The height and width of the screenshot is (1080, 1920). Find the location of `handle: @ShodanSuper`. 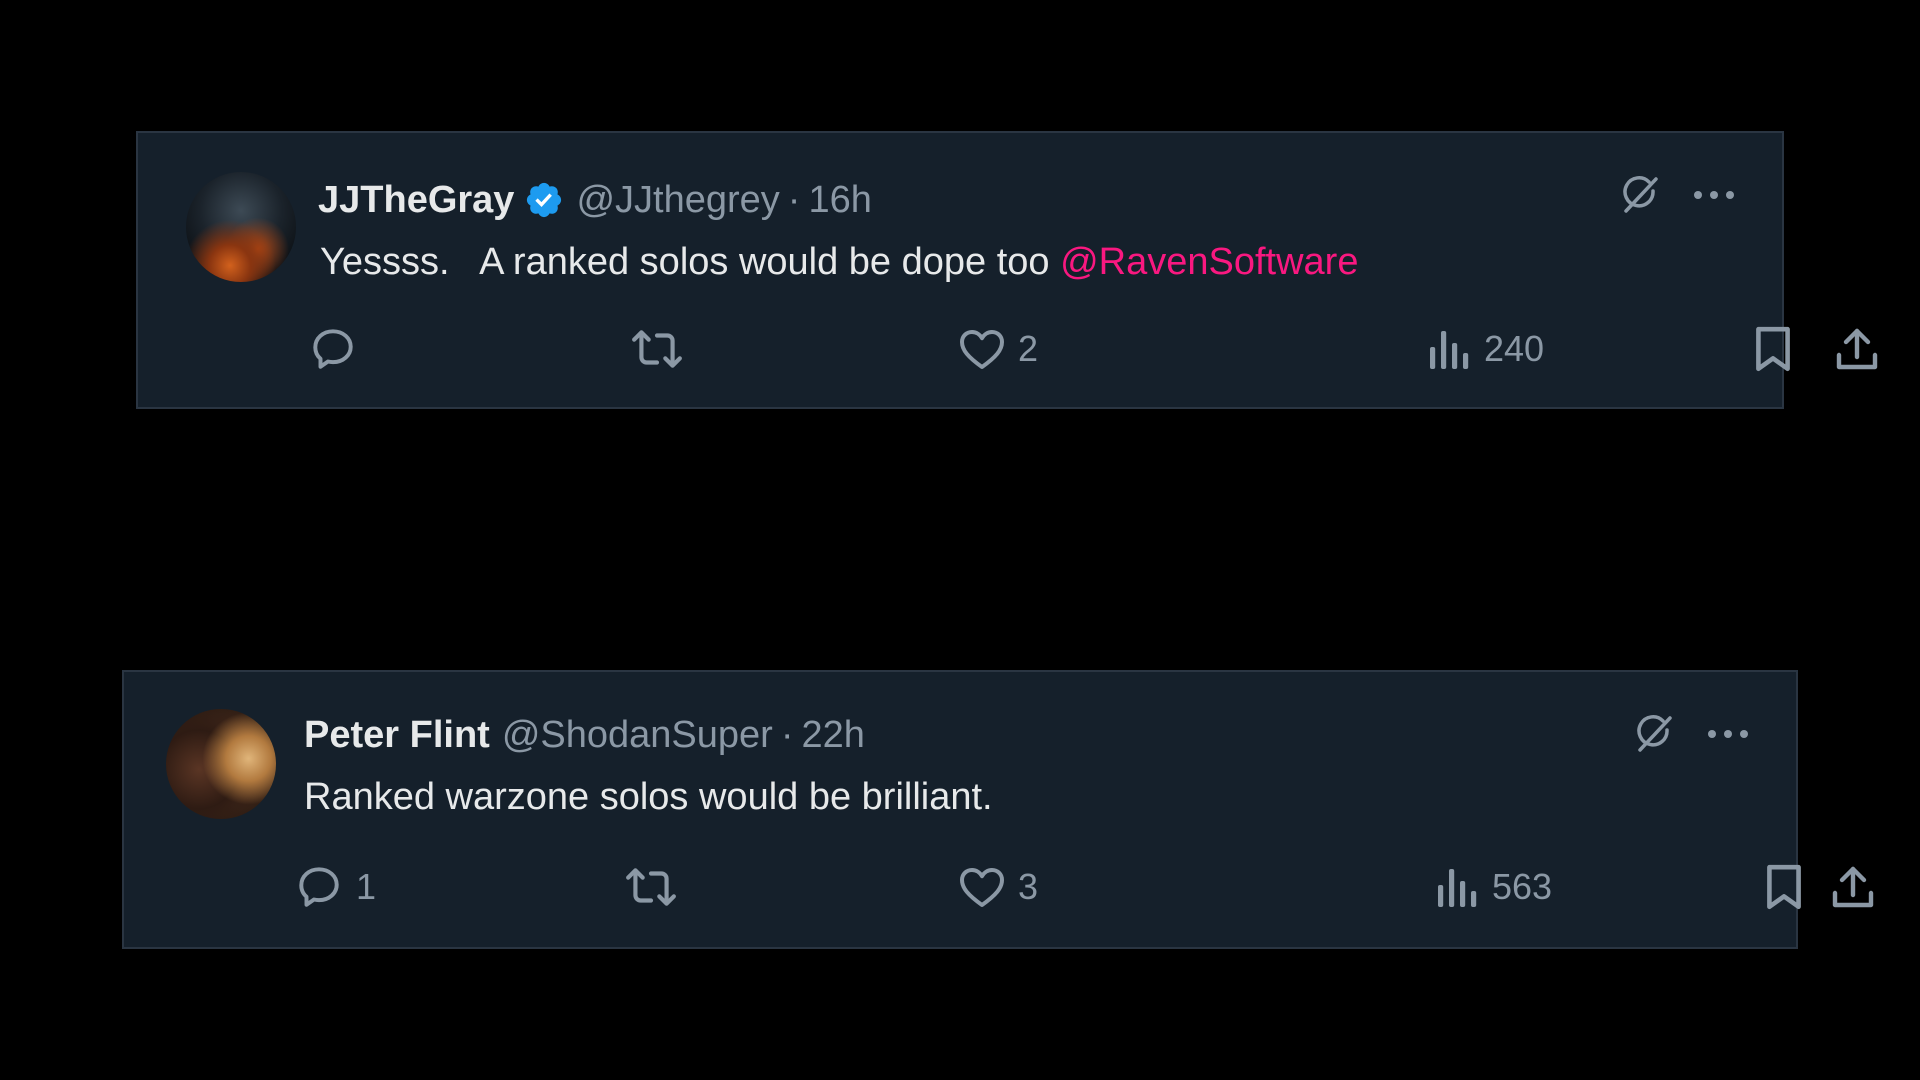

handle: @ShodanSuper is located at coordinates (637, 735).